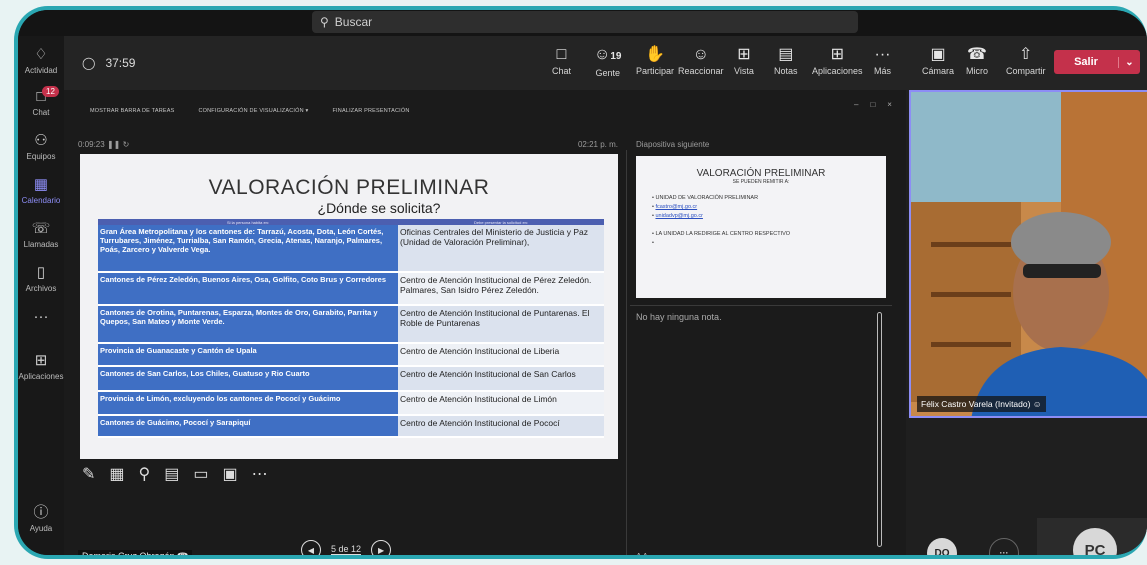 The height and width of the screenshot is (565, 1147). I want to click on more-participants: ···, so click(1004, 546).